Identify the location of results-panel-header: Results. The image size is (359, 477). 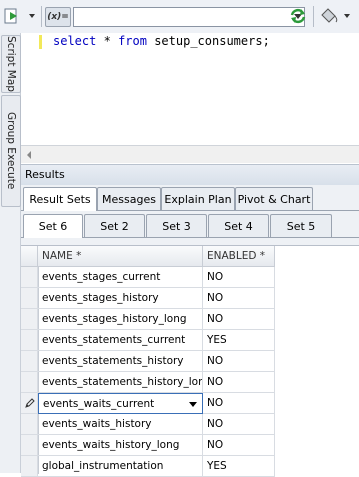
(190, 175).